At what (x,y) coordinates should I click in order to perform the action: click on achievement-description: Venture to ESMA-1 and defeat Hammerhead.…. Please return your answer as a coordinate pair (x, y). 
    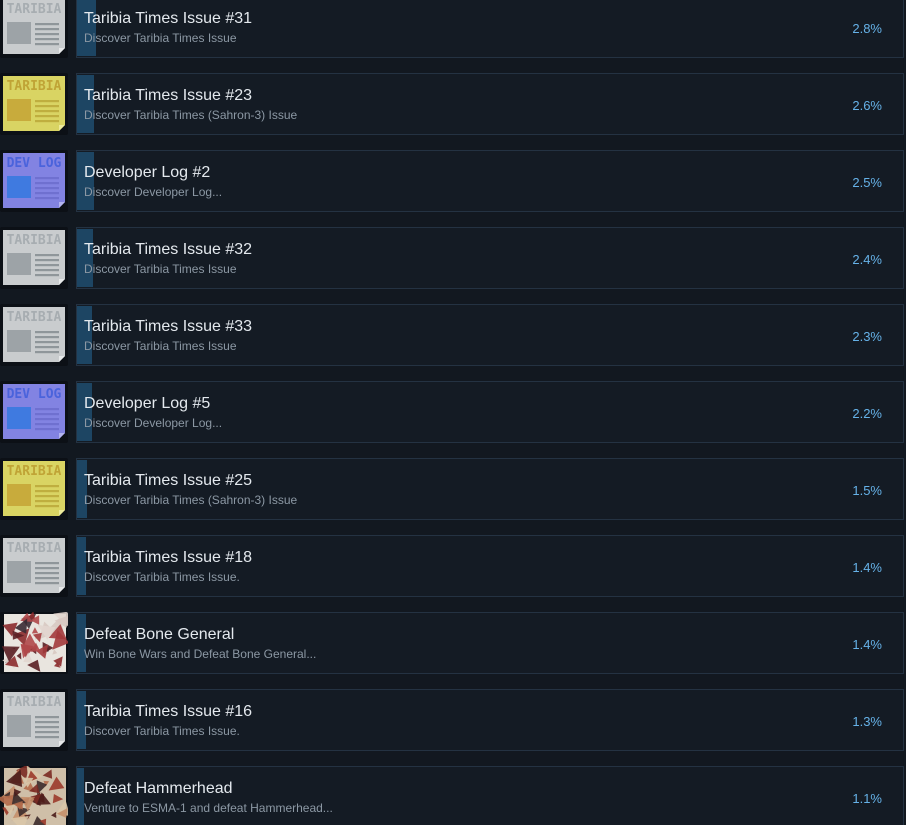
    Looking at the image, I should click on (208, 808).